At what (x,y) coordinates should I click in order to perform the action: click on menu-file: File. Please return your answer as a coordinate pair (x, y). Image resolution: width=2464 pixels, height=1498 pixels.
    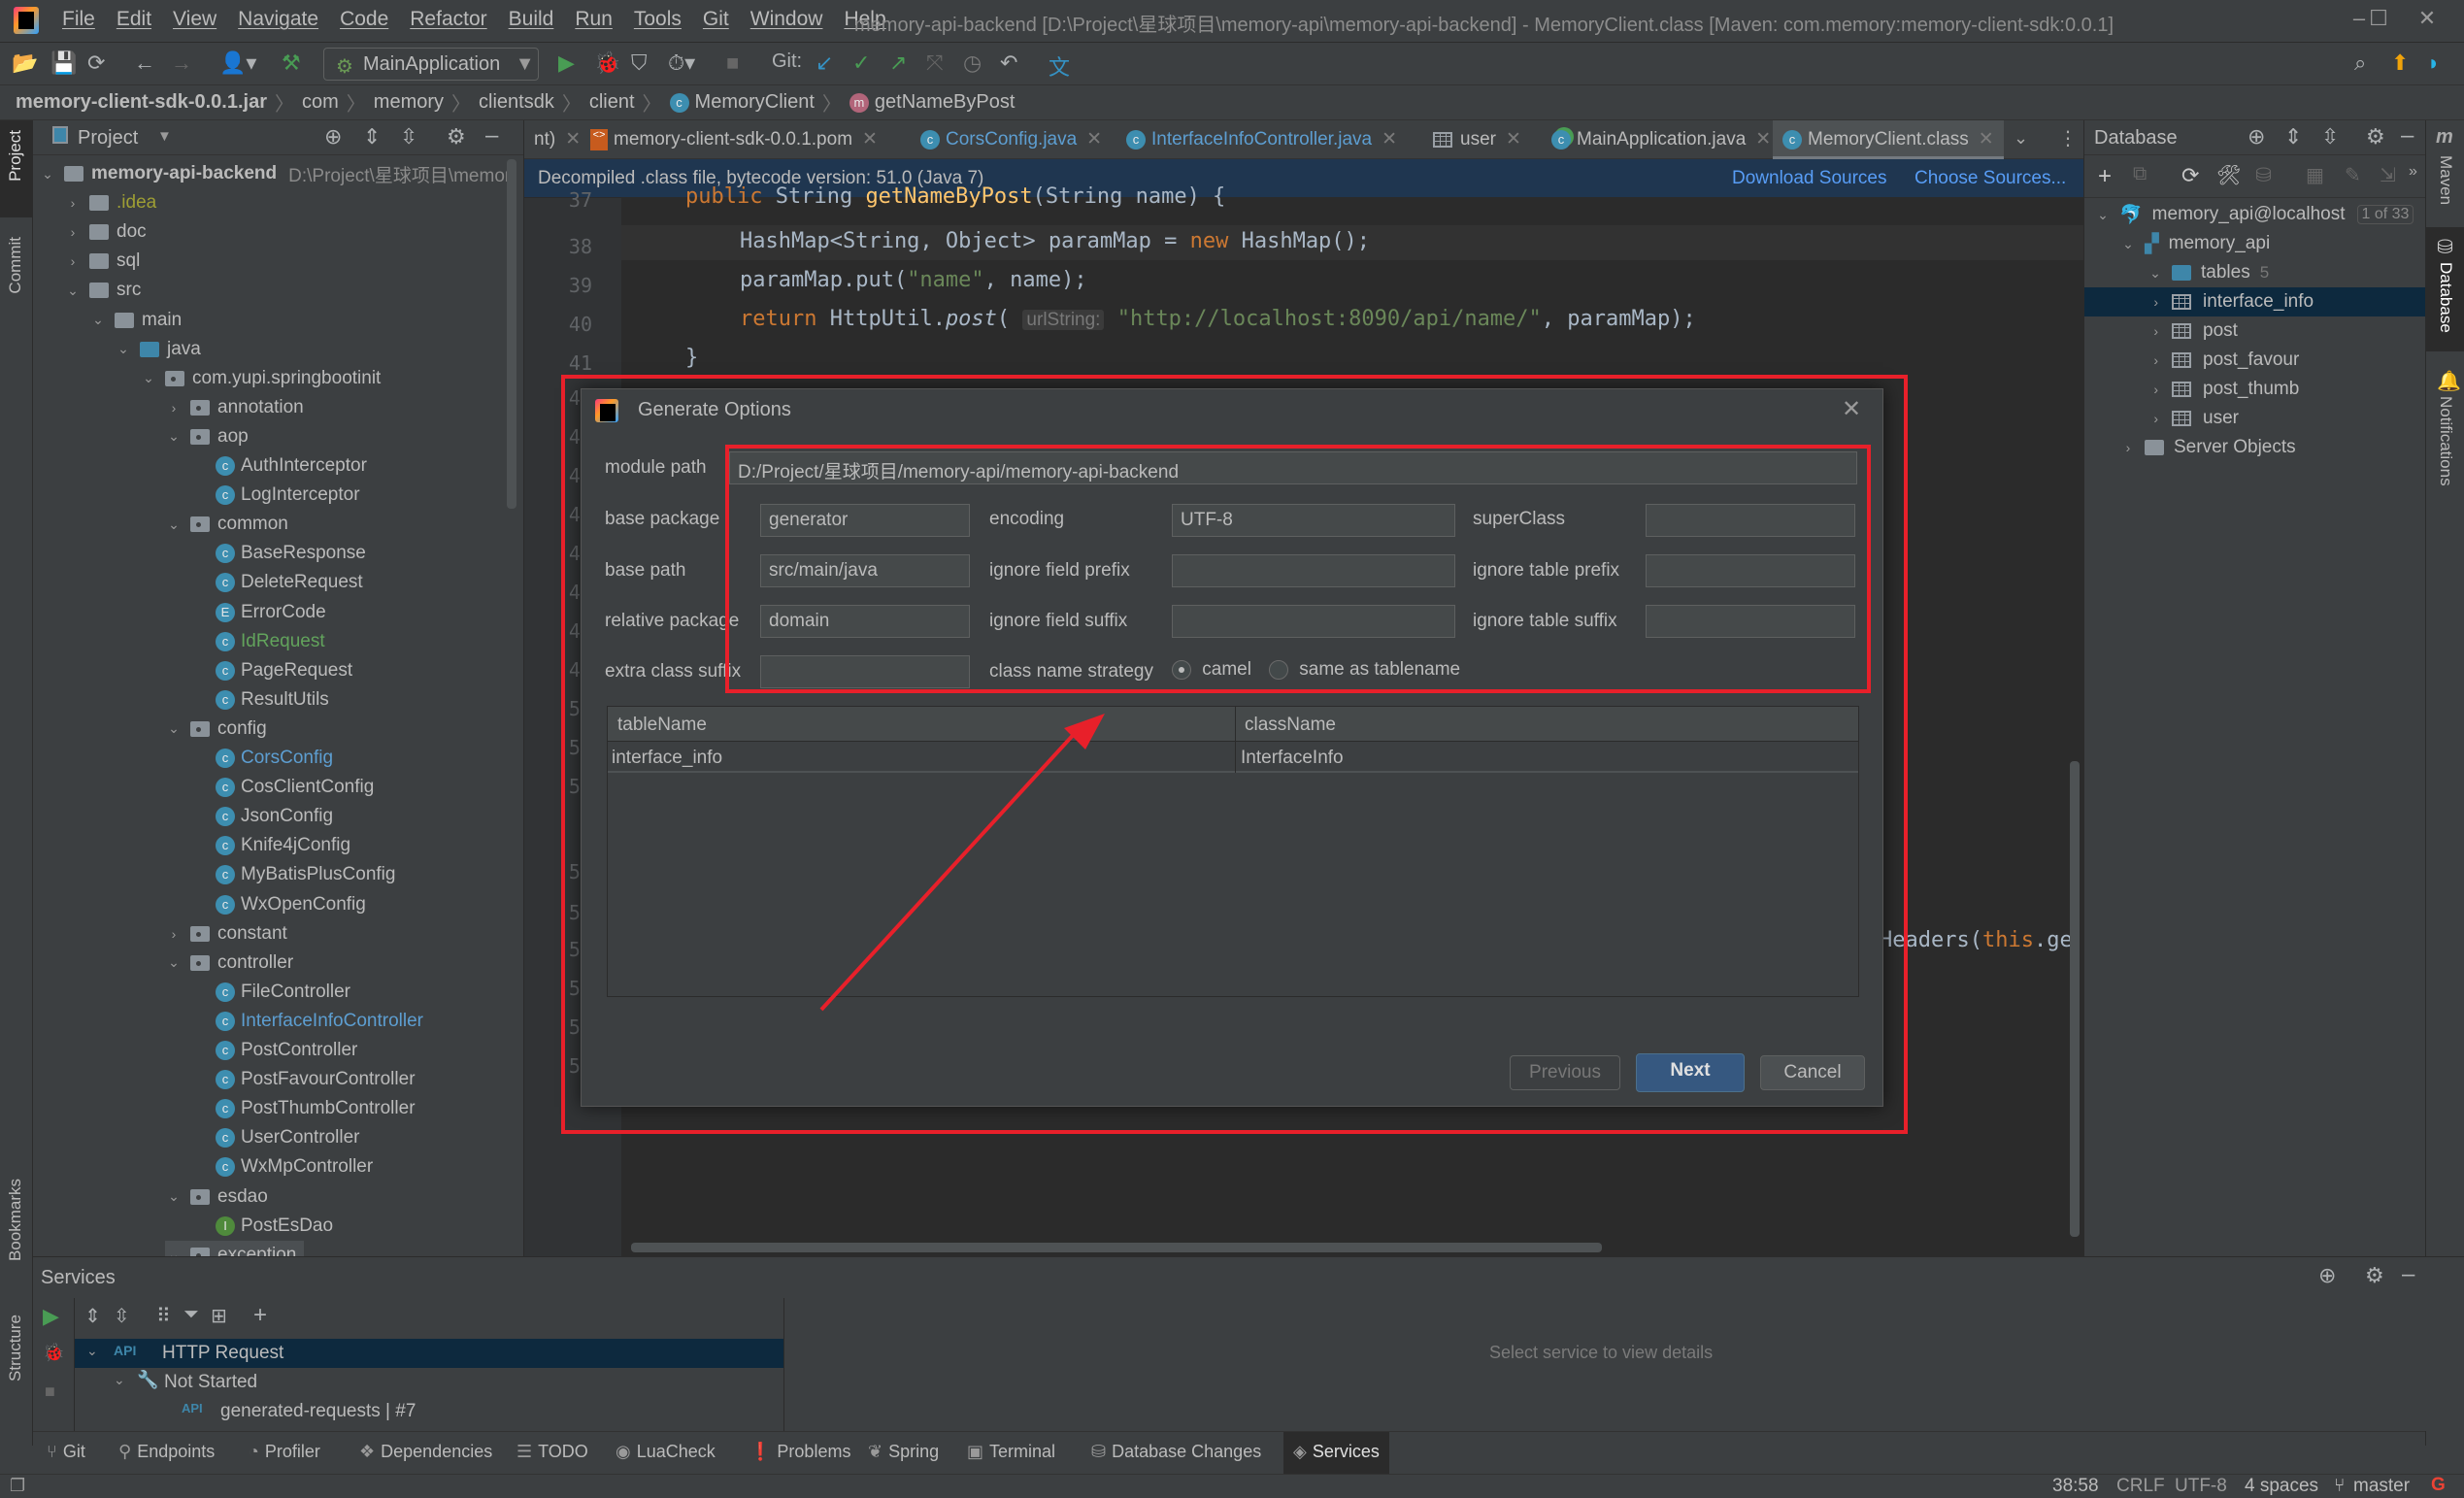
    Looking at the image, I should click on (78, 19).